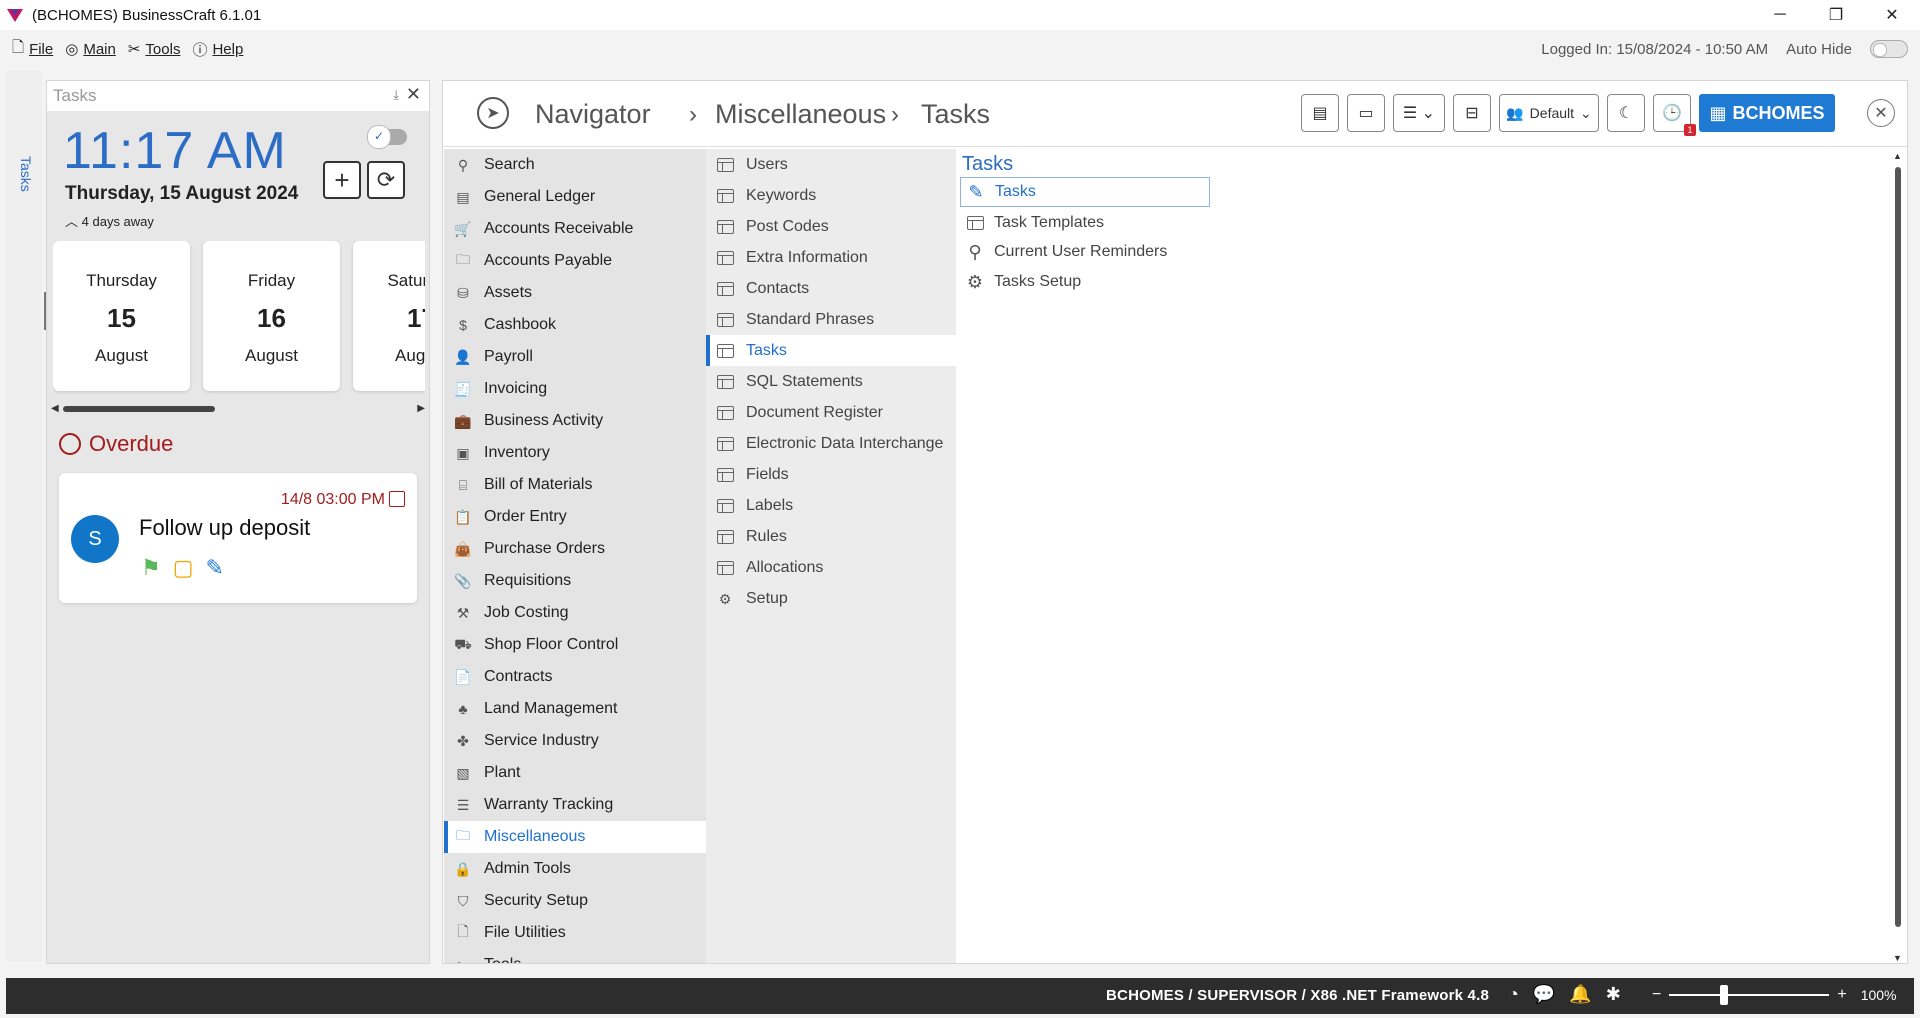 The image size is (1920, 1018). What do you see at coordinates (215, 568) in the screenshot?
I see `pencil-icon: ✎` at bounding box center [215, 568].